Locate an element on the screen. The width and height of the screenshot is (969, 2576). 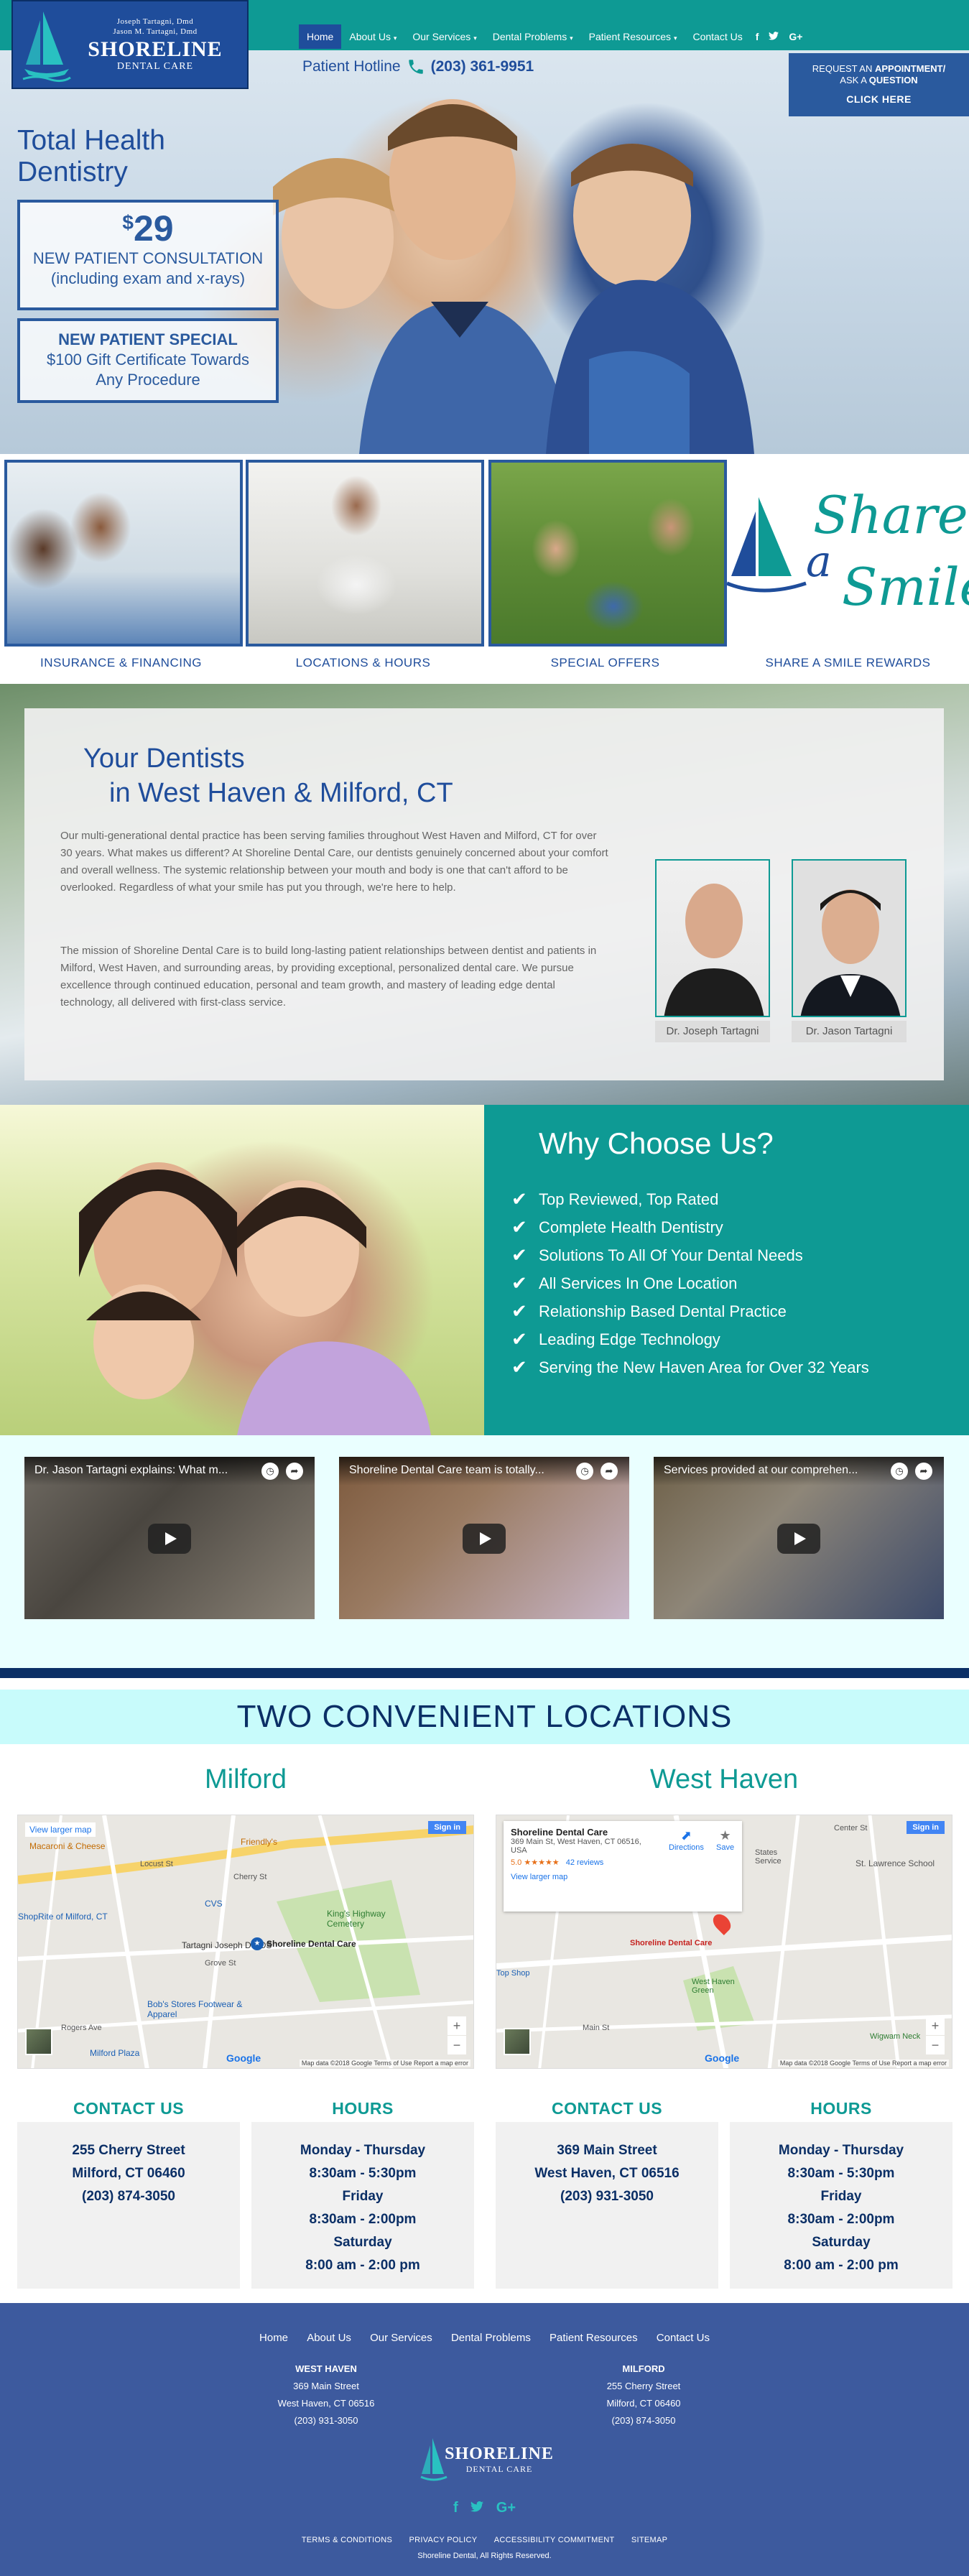
footer-link-patient-resources: Patient Resources is located at coordinates (594, 2338).